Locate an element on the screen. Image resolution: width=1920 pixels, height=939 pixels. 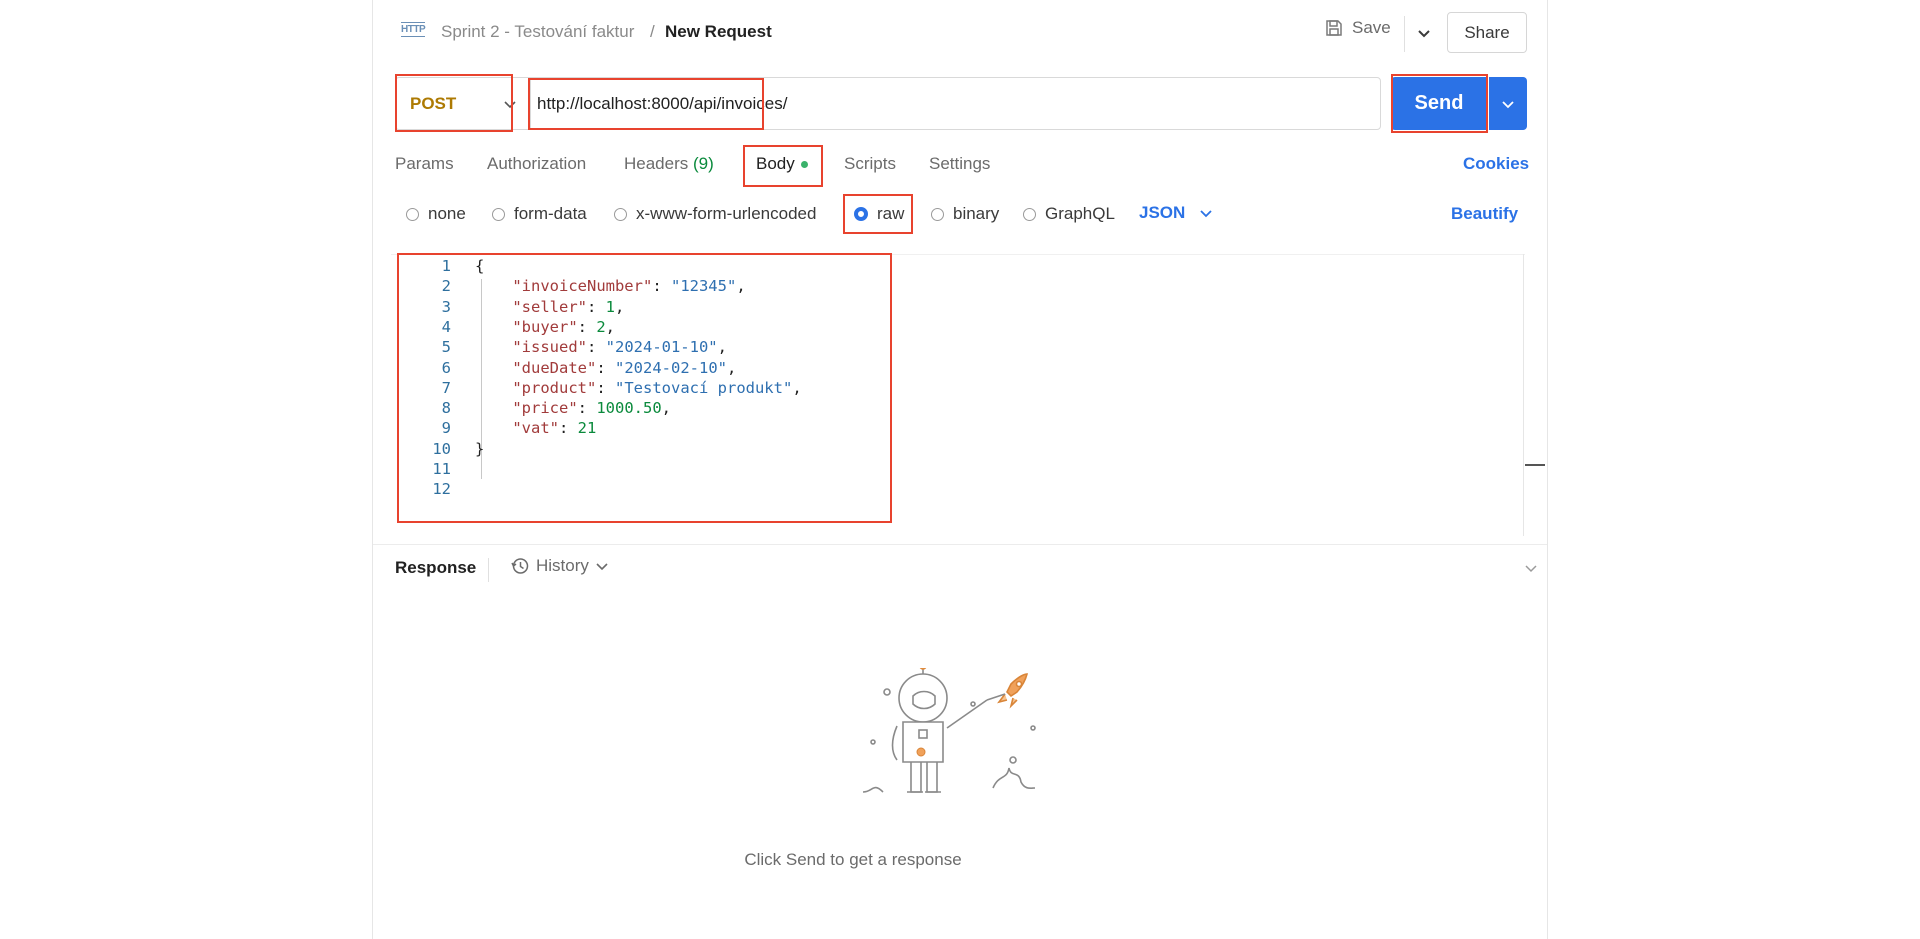
body-type-label: form-data is located at coordinates (550, 213).